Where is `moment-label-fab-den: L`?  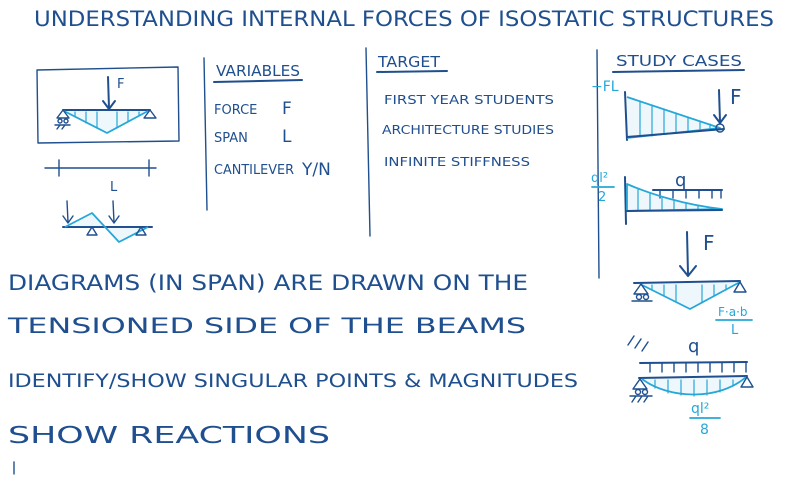 moment-label-fab-den: L is located at coordinates (735, 330).